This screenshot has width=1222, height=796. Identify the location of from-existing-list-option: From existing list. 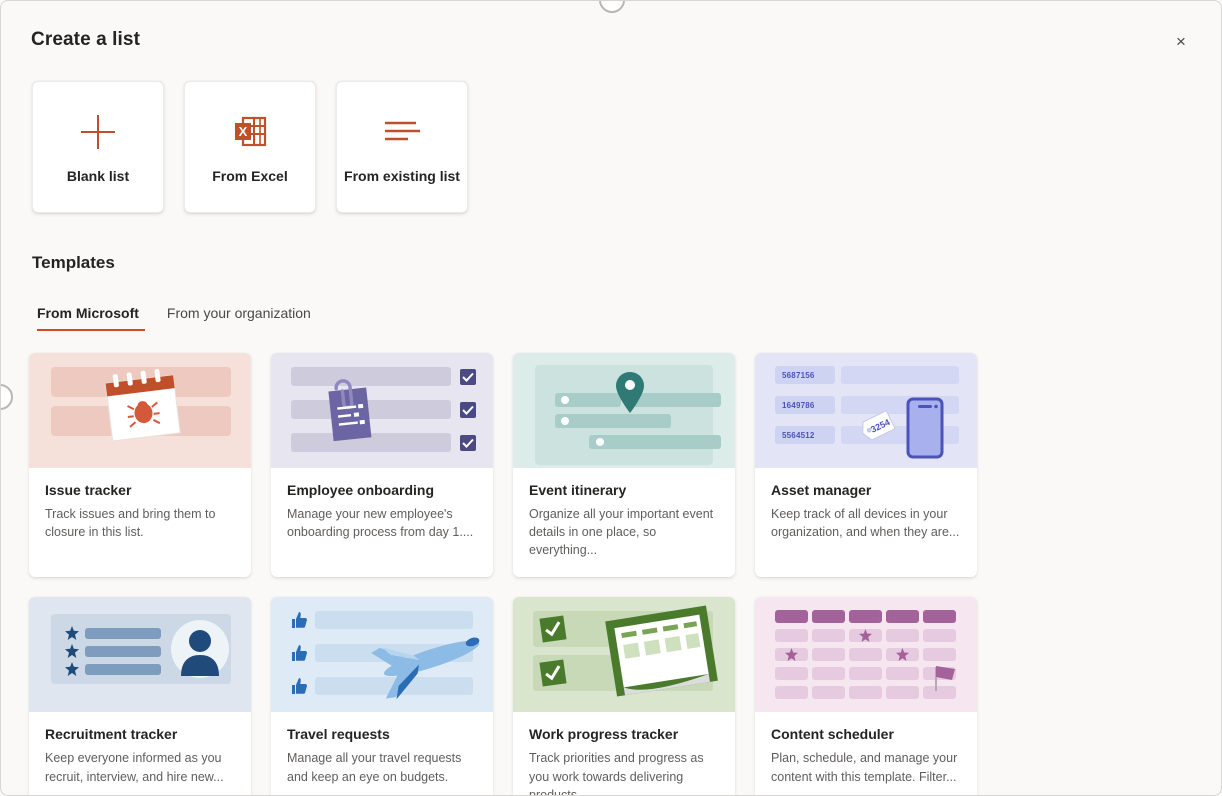
(402, 147).